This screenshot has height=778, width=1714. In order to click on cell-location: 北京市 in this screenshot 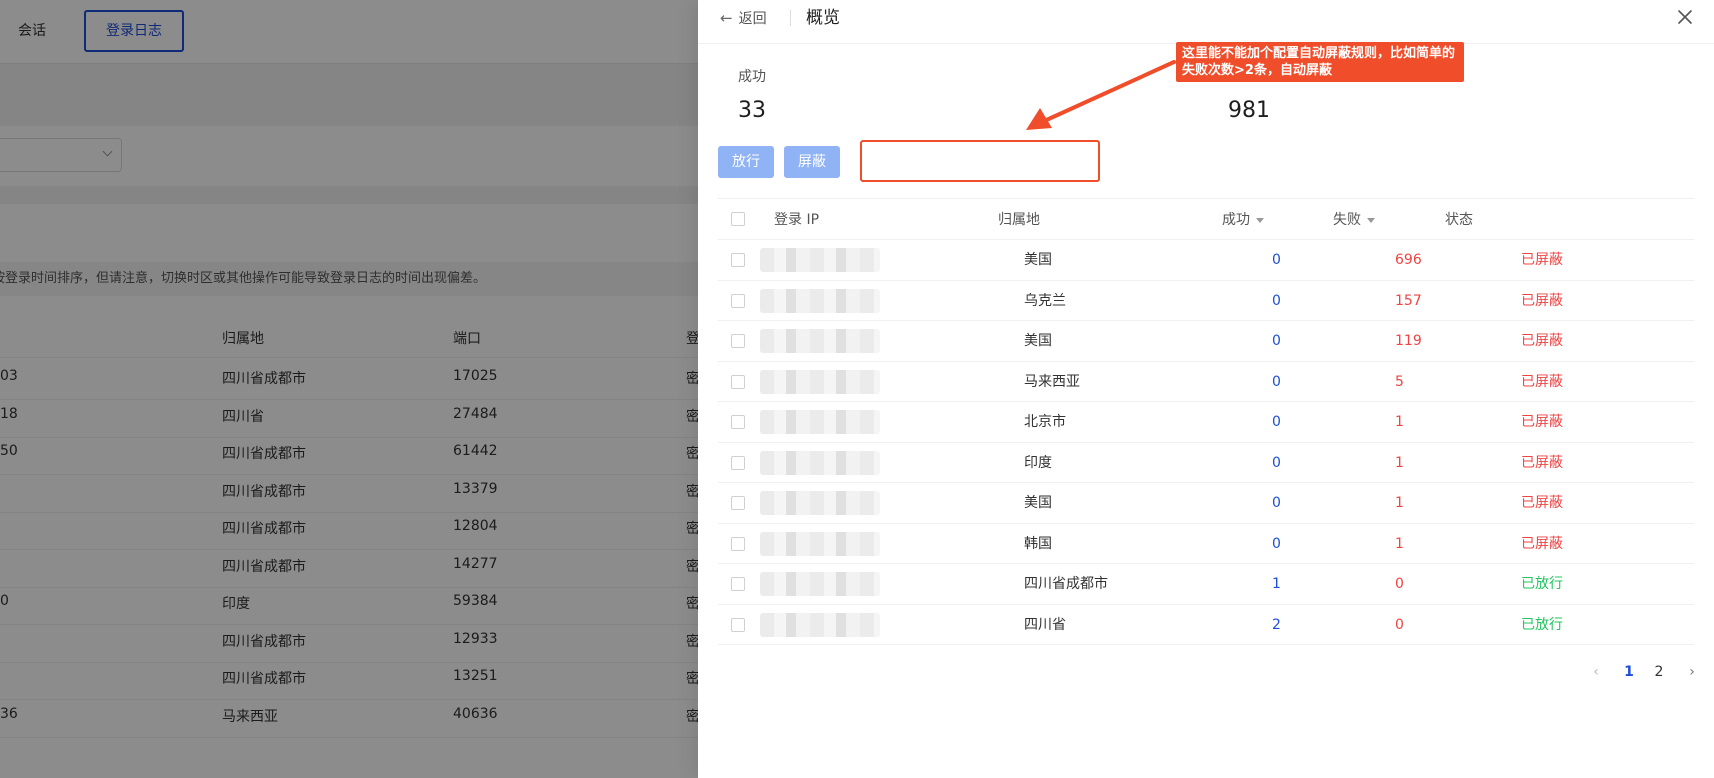, I will do `click(1045, 422)`.